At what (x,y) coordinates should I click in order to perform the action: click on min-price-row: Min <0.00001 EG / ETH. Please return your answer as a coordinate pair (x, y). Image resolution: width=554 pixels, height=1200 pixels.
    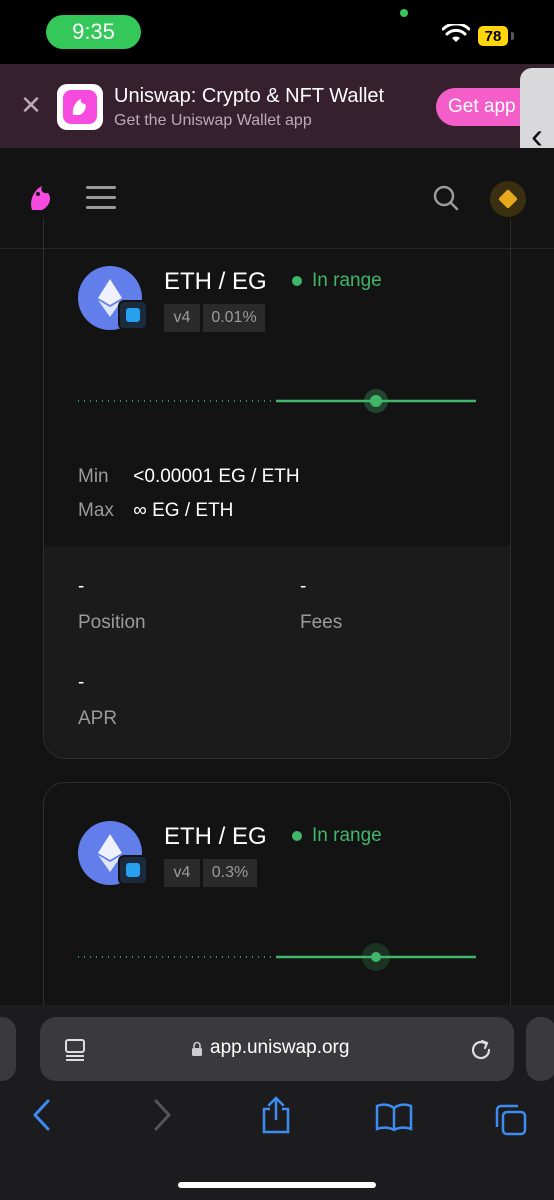
    Looking at the image, I should click on (189, 477).